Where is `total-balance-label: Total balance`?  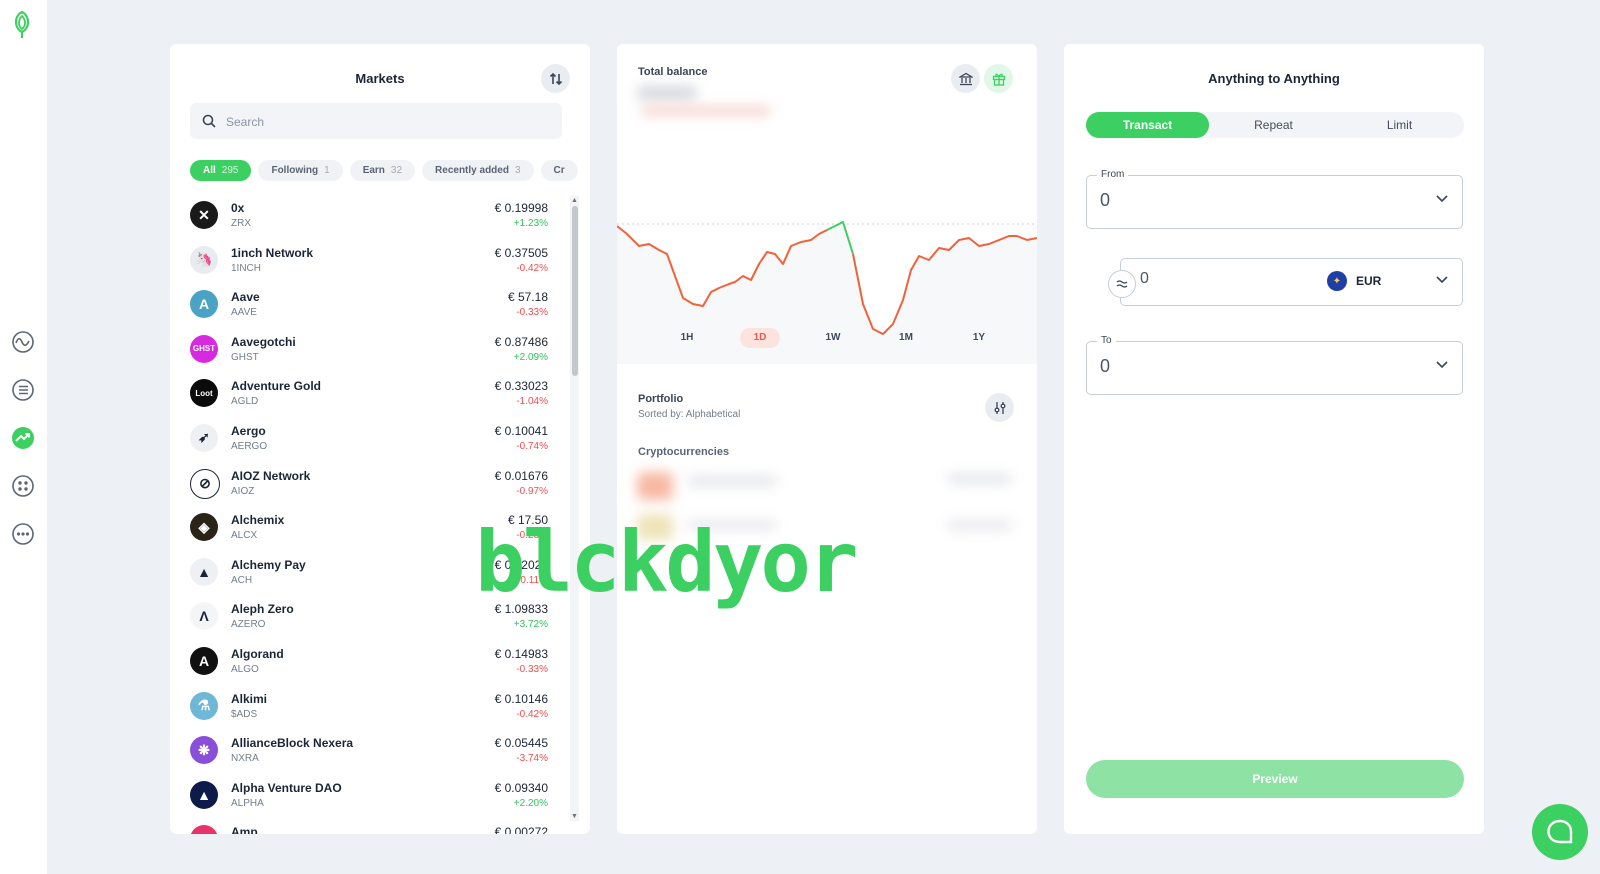
total-balance-label: Total balance is located at coordinates (673, 72).